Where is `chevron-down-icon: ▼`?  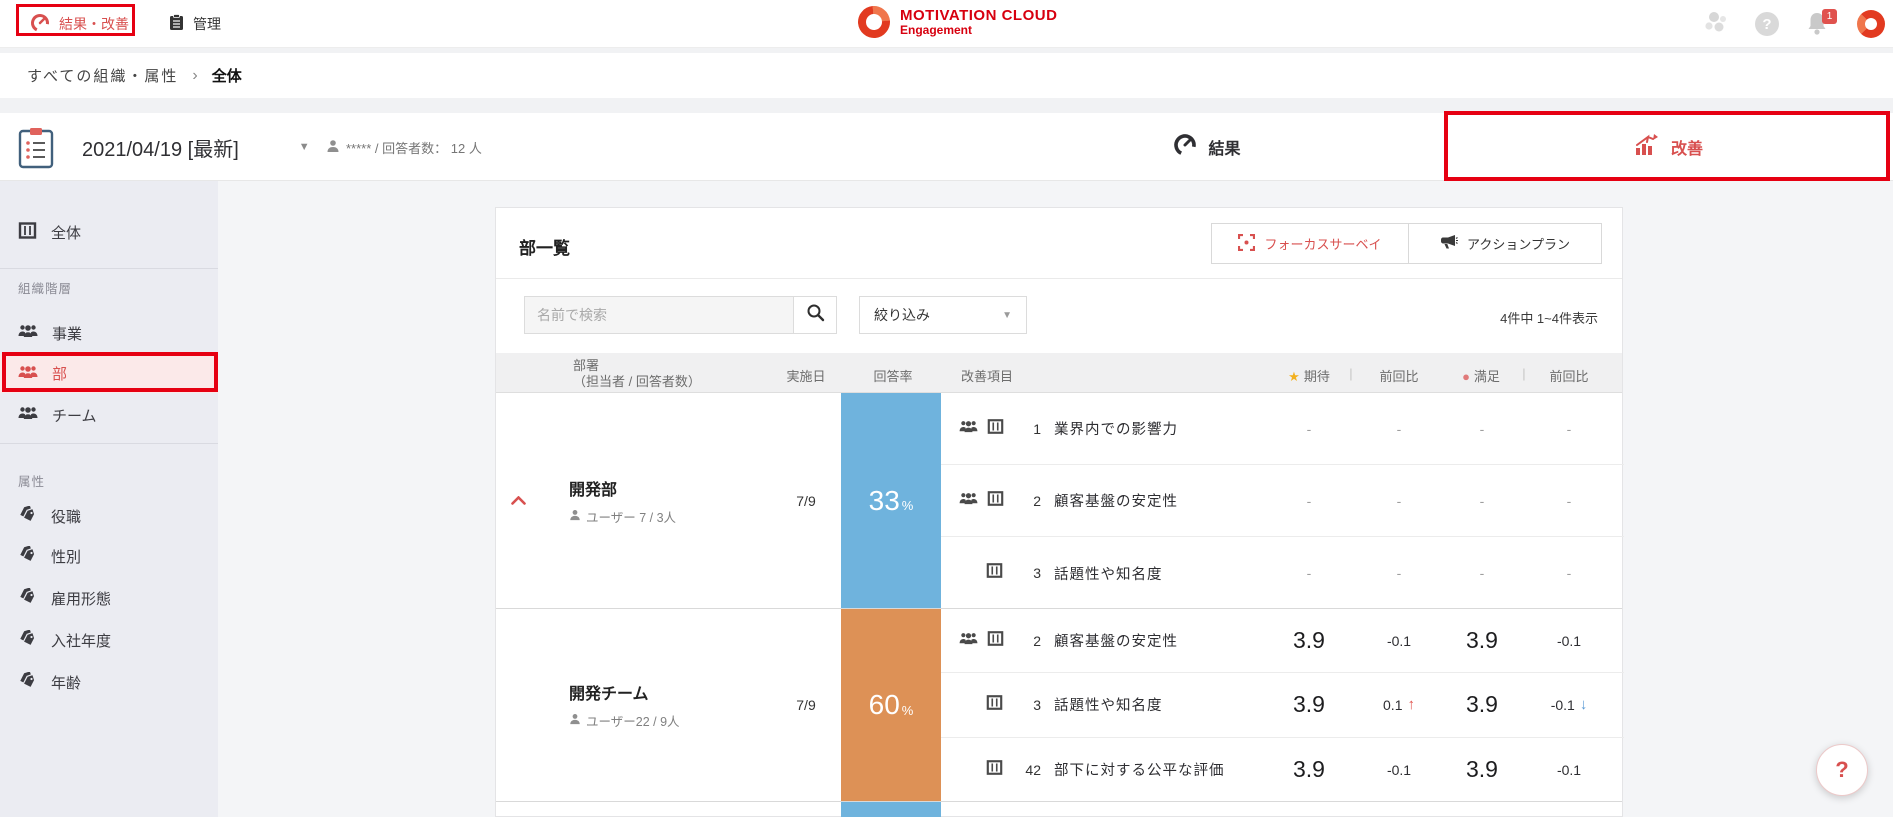
chevron-down-icon: ▼ is located at coordinates (1007, 315).